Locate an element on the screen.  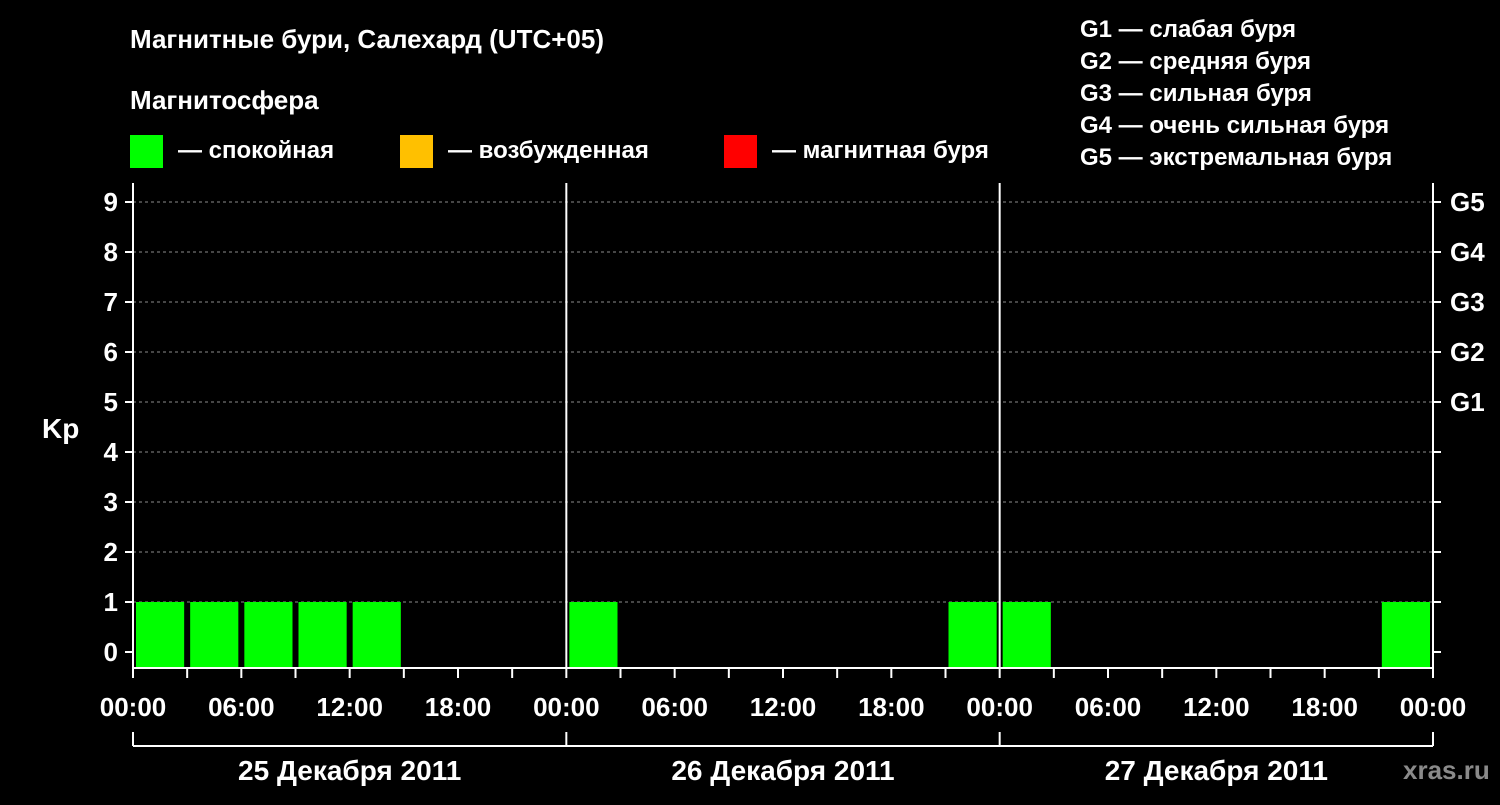
x-tick-label-11: 18:00 is located at coordinates (1324, 707).